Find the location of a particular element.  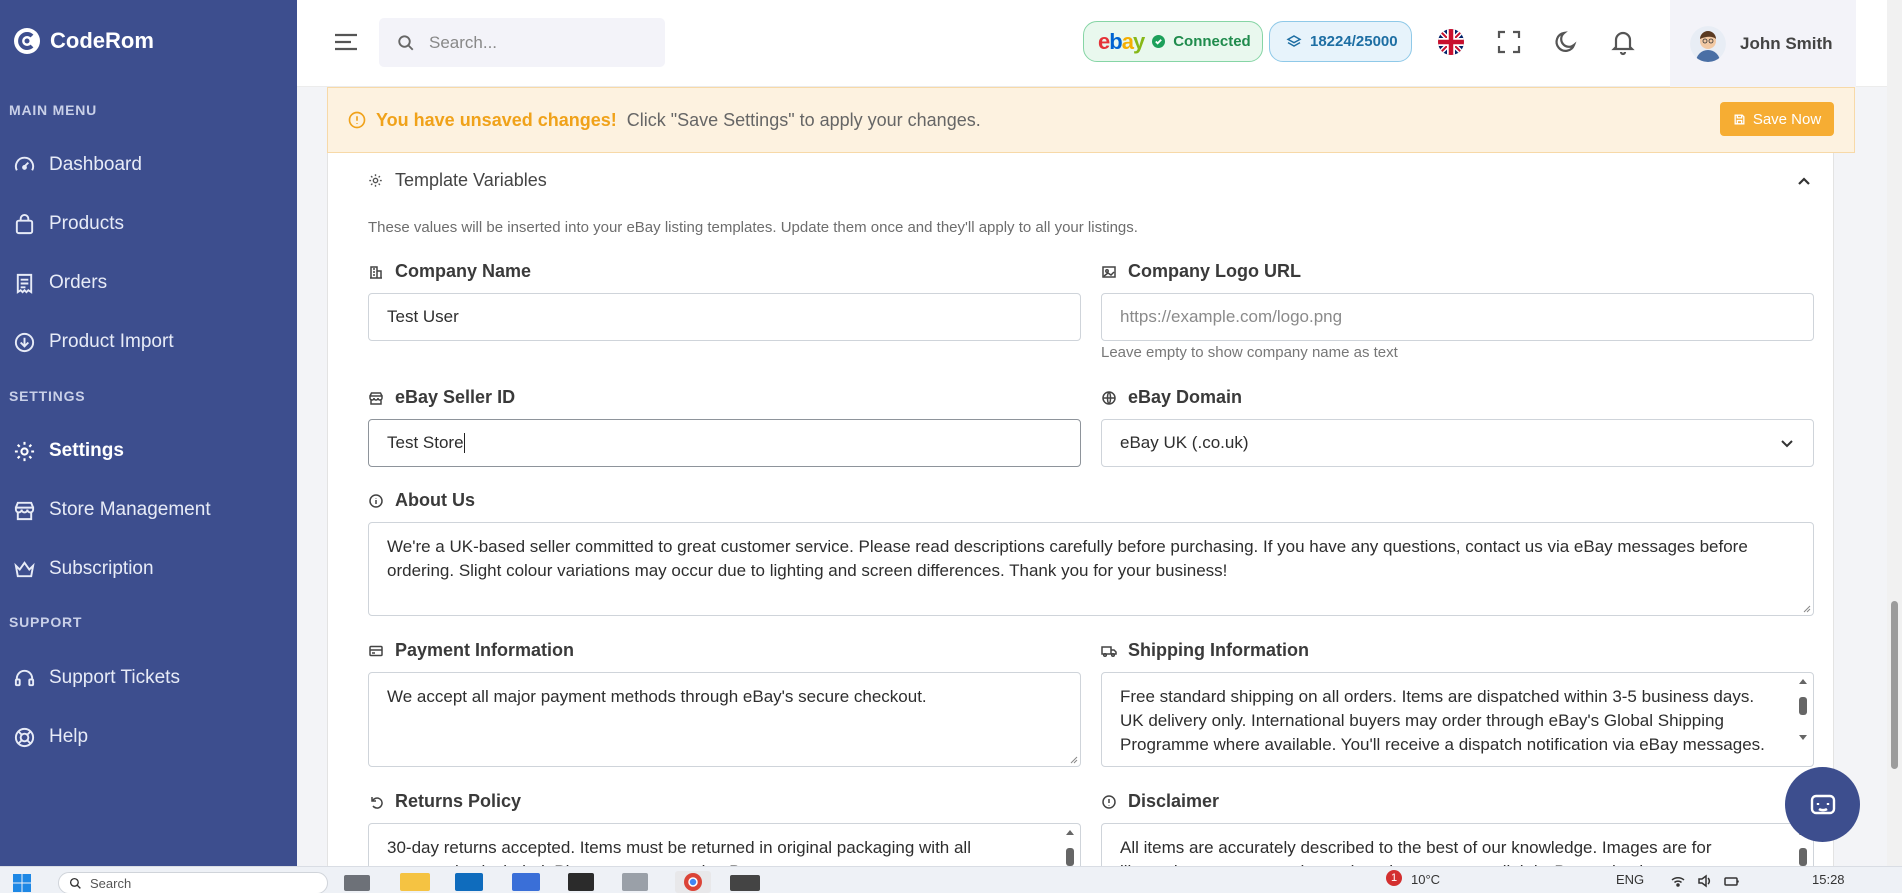

credits-count: 18224/25000 is located at coordinates (1354, 41).